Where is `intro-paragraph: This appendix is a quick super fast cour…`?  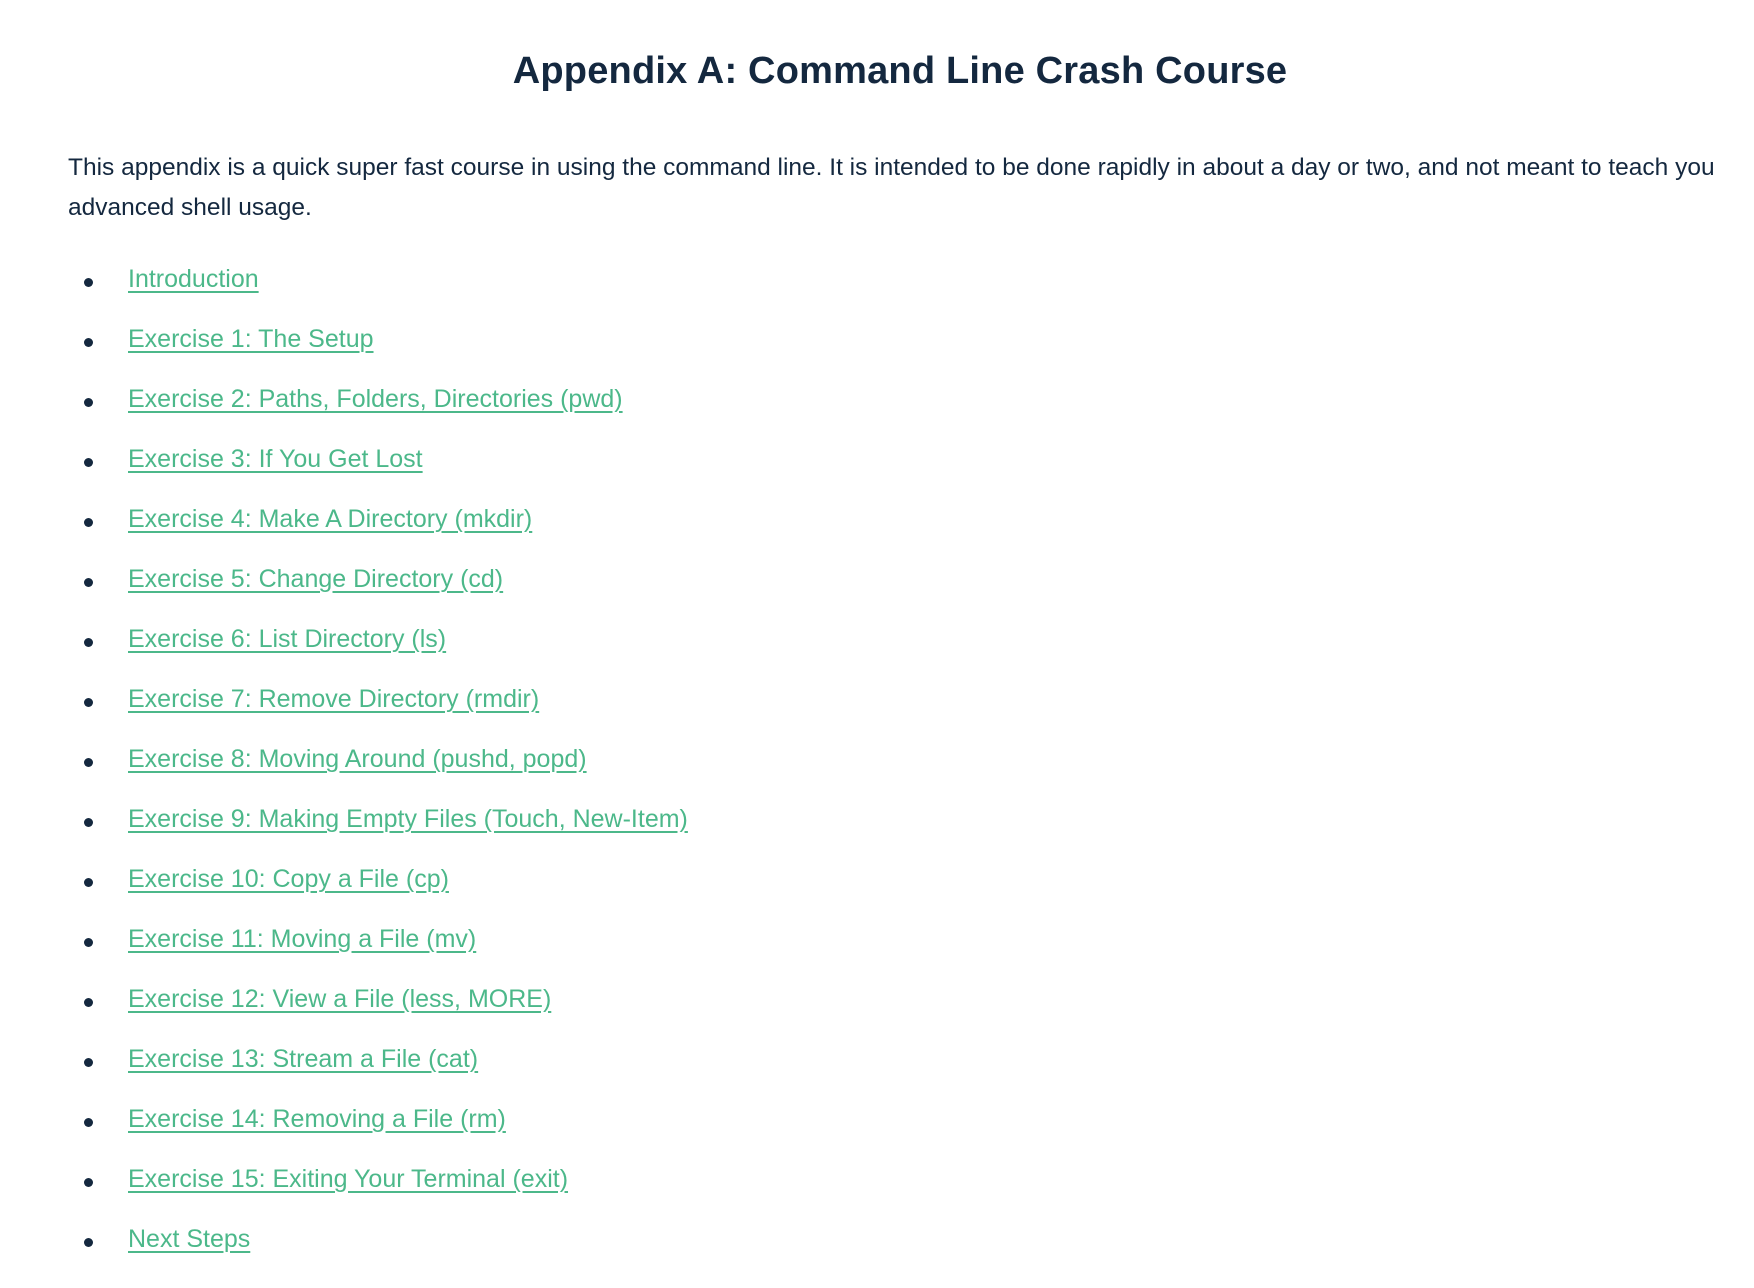
intro-paragraph: This appendix is a quick super fast cour… is located at coordinates (891, 187).